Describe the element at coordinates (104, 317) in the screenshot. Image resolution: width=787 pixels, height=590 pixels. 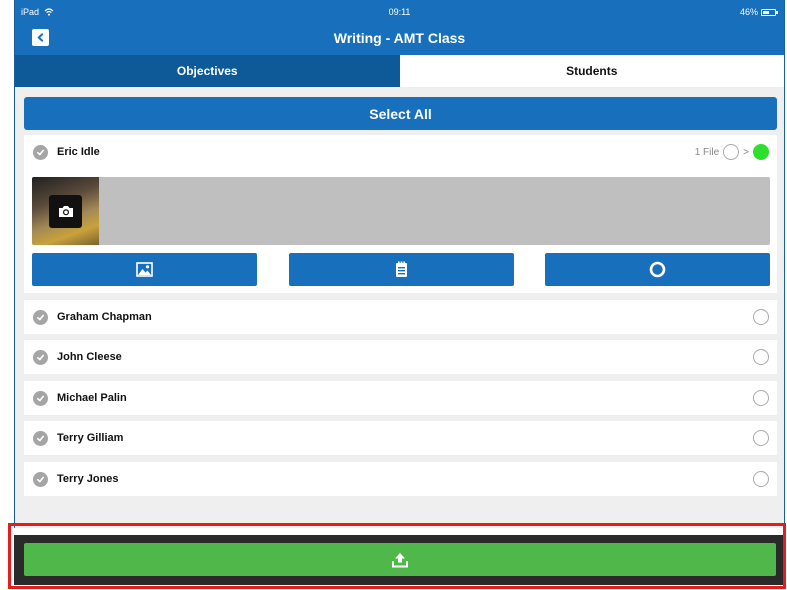
I see `student-name: Graham Chapman` at that location.